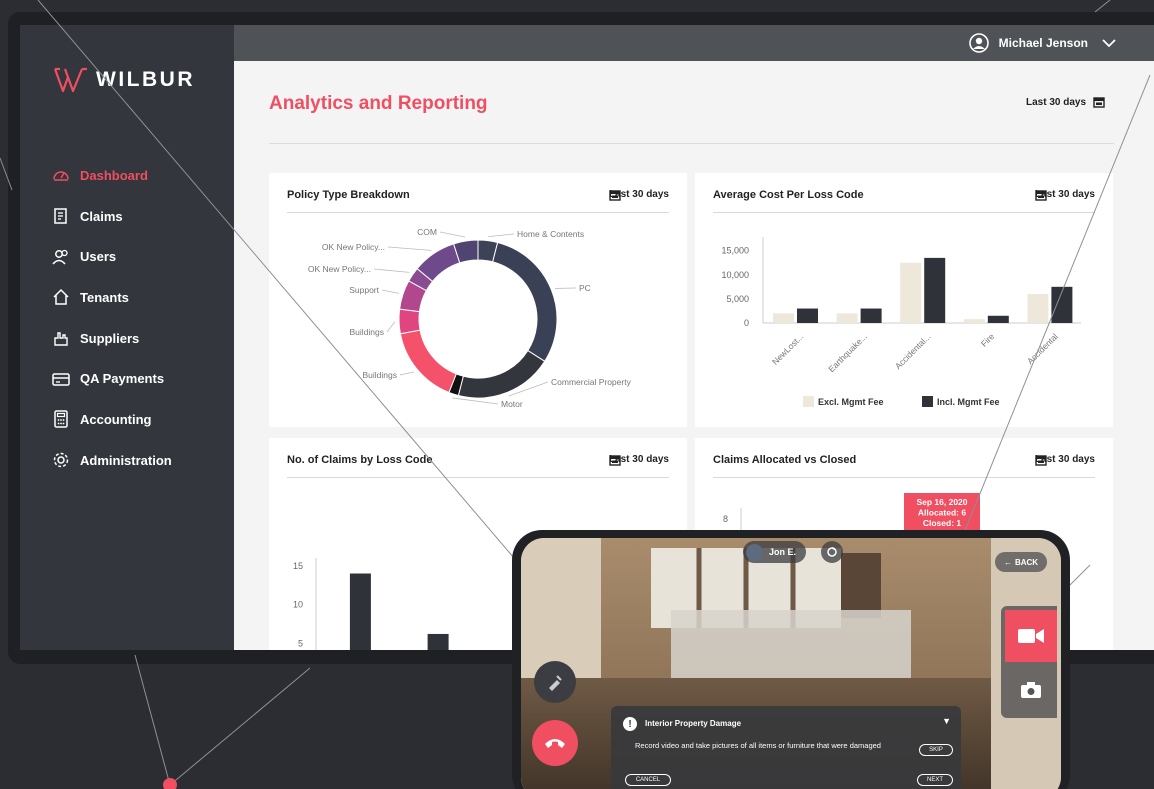  What do you see at coordinates (737, 299) in the screenshot?
I see `y-tick-label: 5,000` at bounding box center [737, 299].